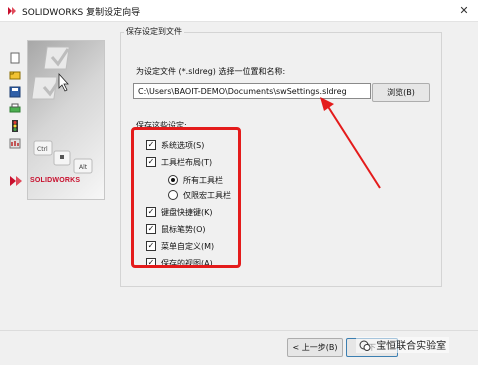  What do you see at coordinates (365, 345) in the screenshot?
I see `wechat-icon` at bounding box center [365, 345].